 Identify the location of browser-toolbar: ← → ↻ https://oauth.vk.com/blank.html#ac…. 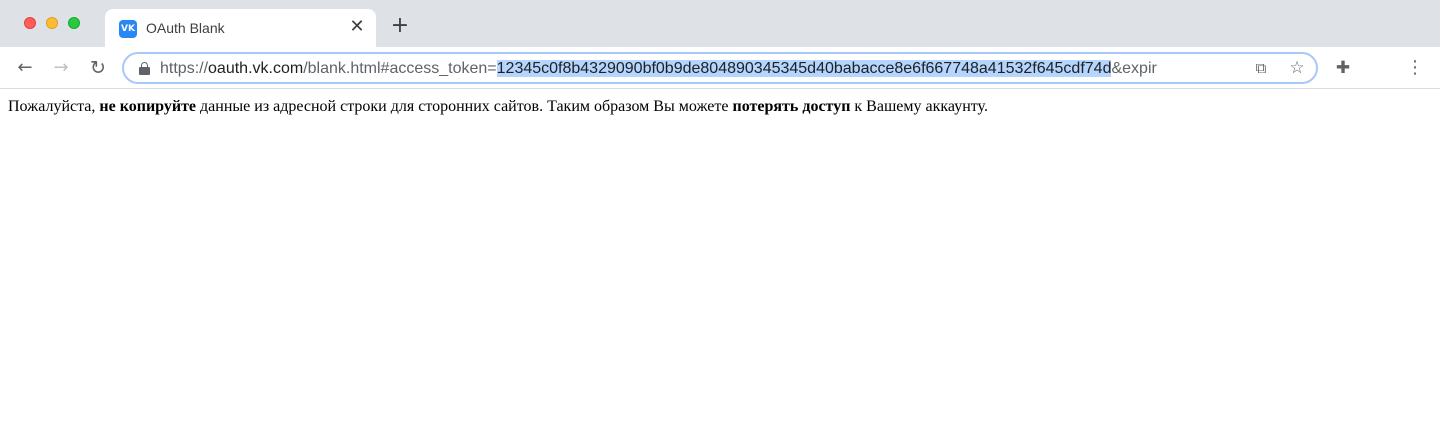
(720, 68).